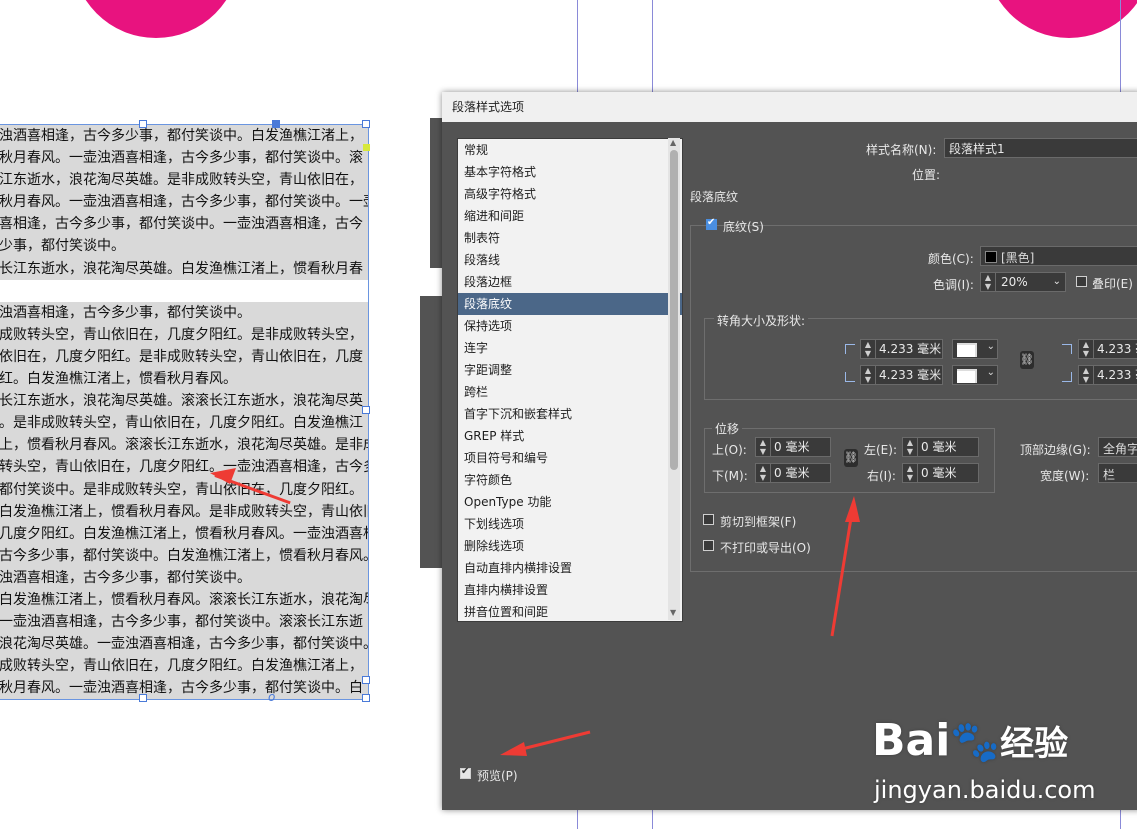 The width and height of the screenshot is (1137, 829). Describe the element at coordinates (985, 790) in the screenshot. I see `watermark-url: jingyan.baidu.com` at that location.